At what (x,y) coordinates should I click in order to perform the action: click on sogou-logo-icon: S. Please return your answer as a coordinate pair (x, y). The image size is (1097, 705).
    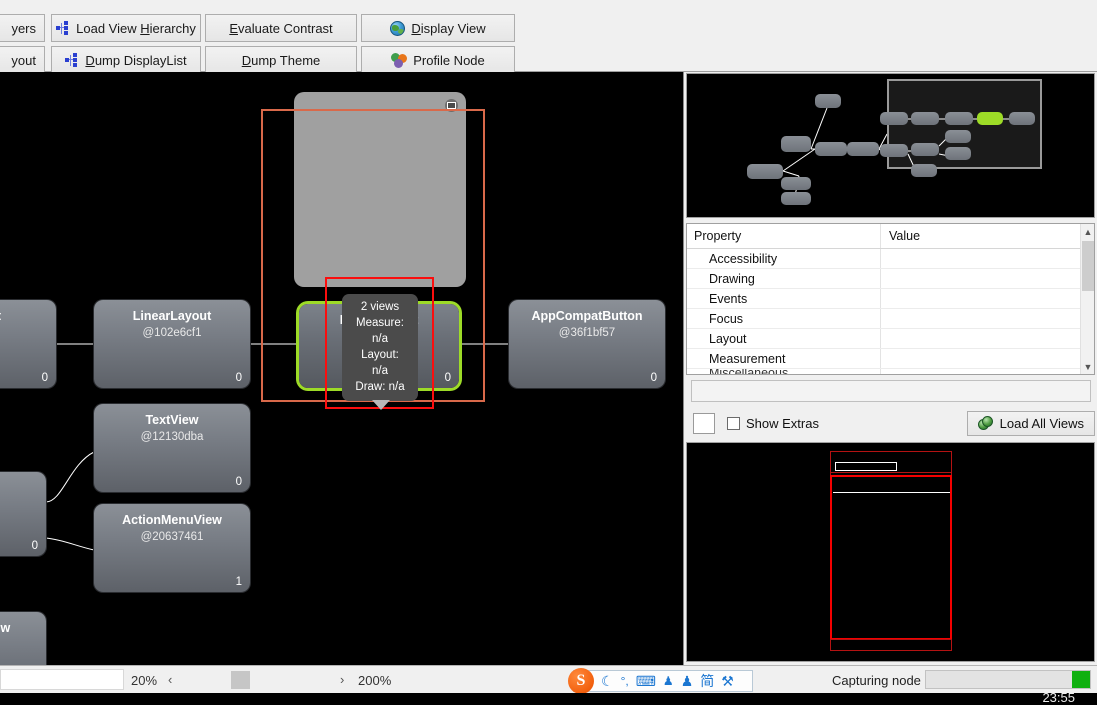
    Looking at the image, I should click on (581, 681).